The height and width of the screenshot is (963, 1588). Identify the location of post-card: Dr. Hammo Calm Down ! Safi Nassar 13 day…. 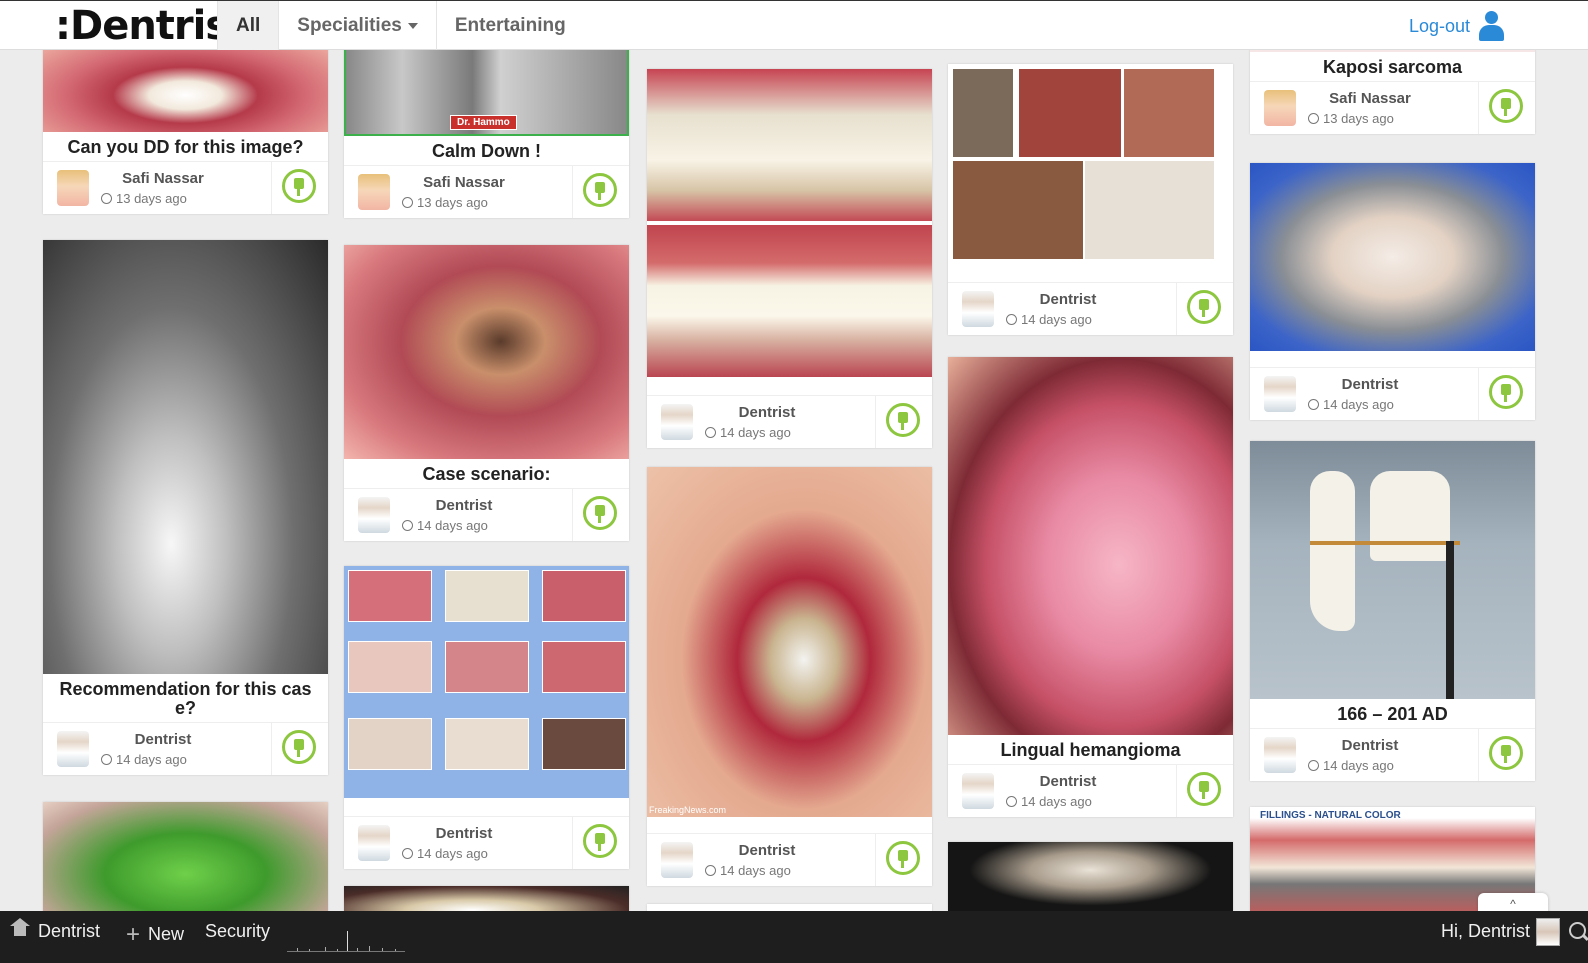
(486, 131).